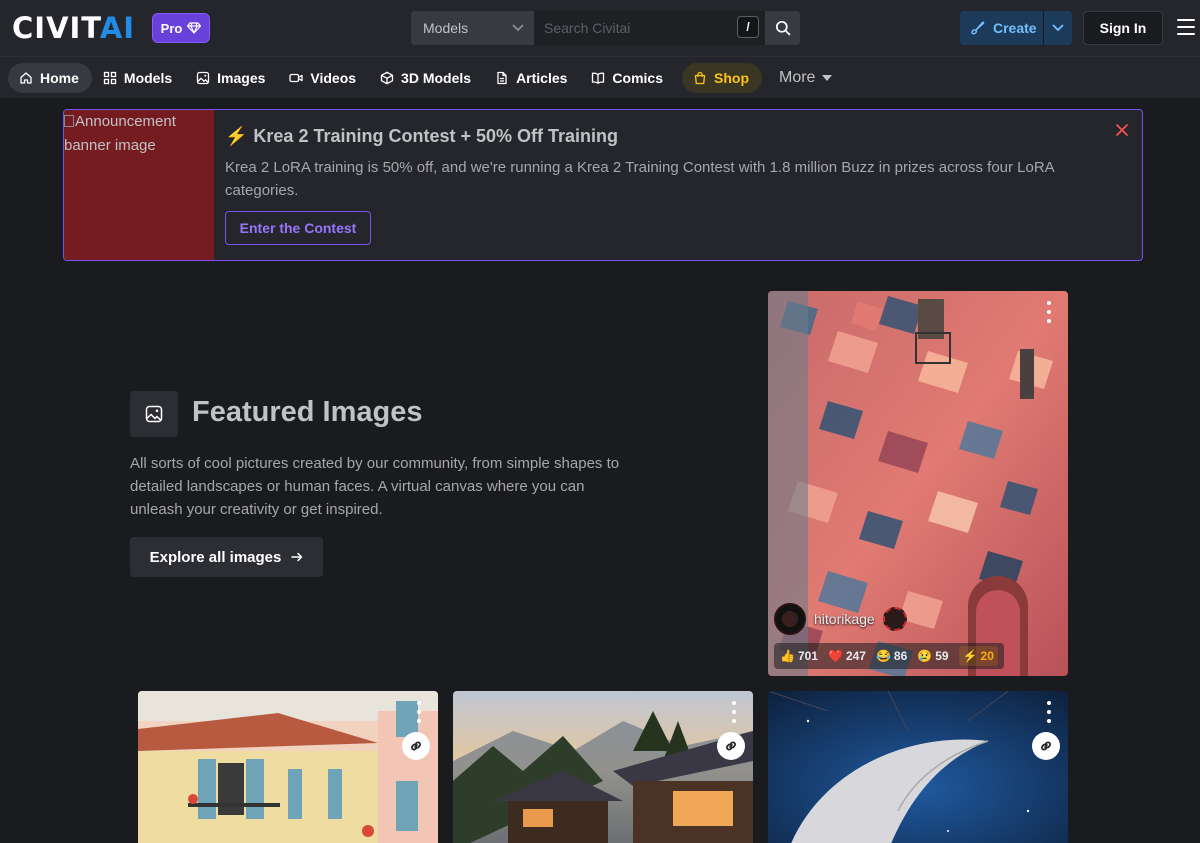  Describe the element at coordinates (194, 28) in the screenshot. I see `diamond-icon` at that location.